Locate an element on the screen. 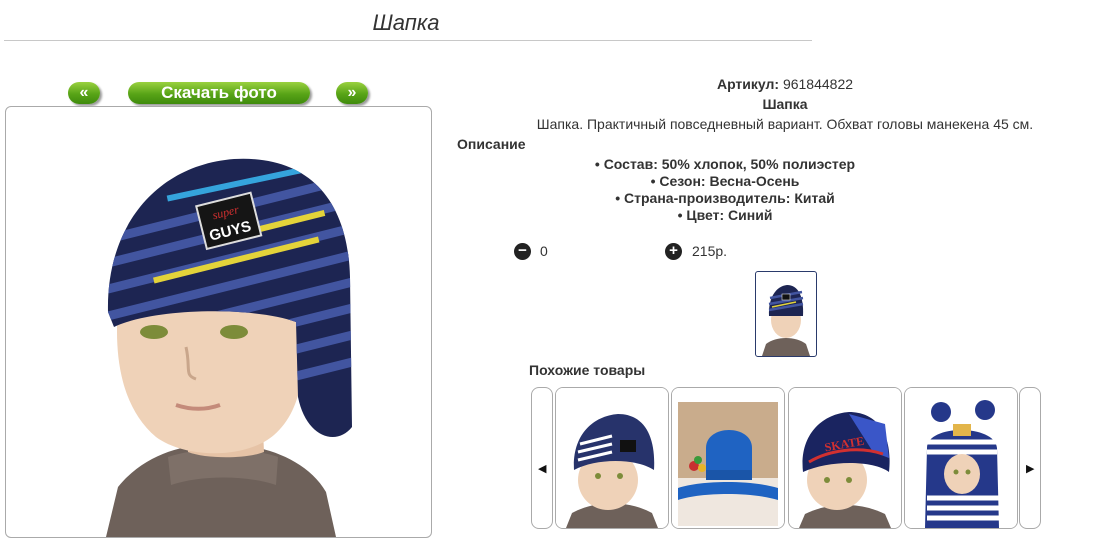  feature-item: • Страна-производитель: Китай is located at coordinates (725, 198).